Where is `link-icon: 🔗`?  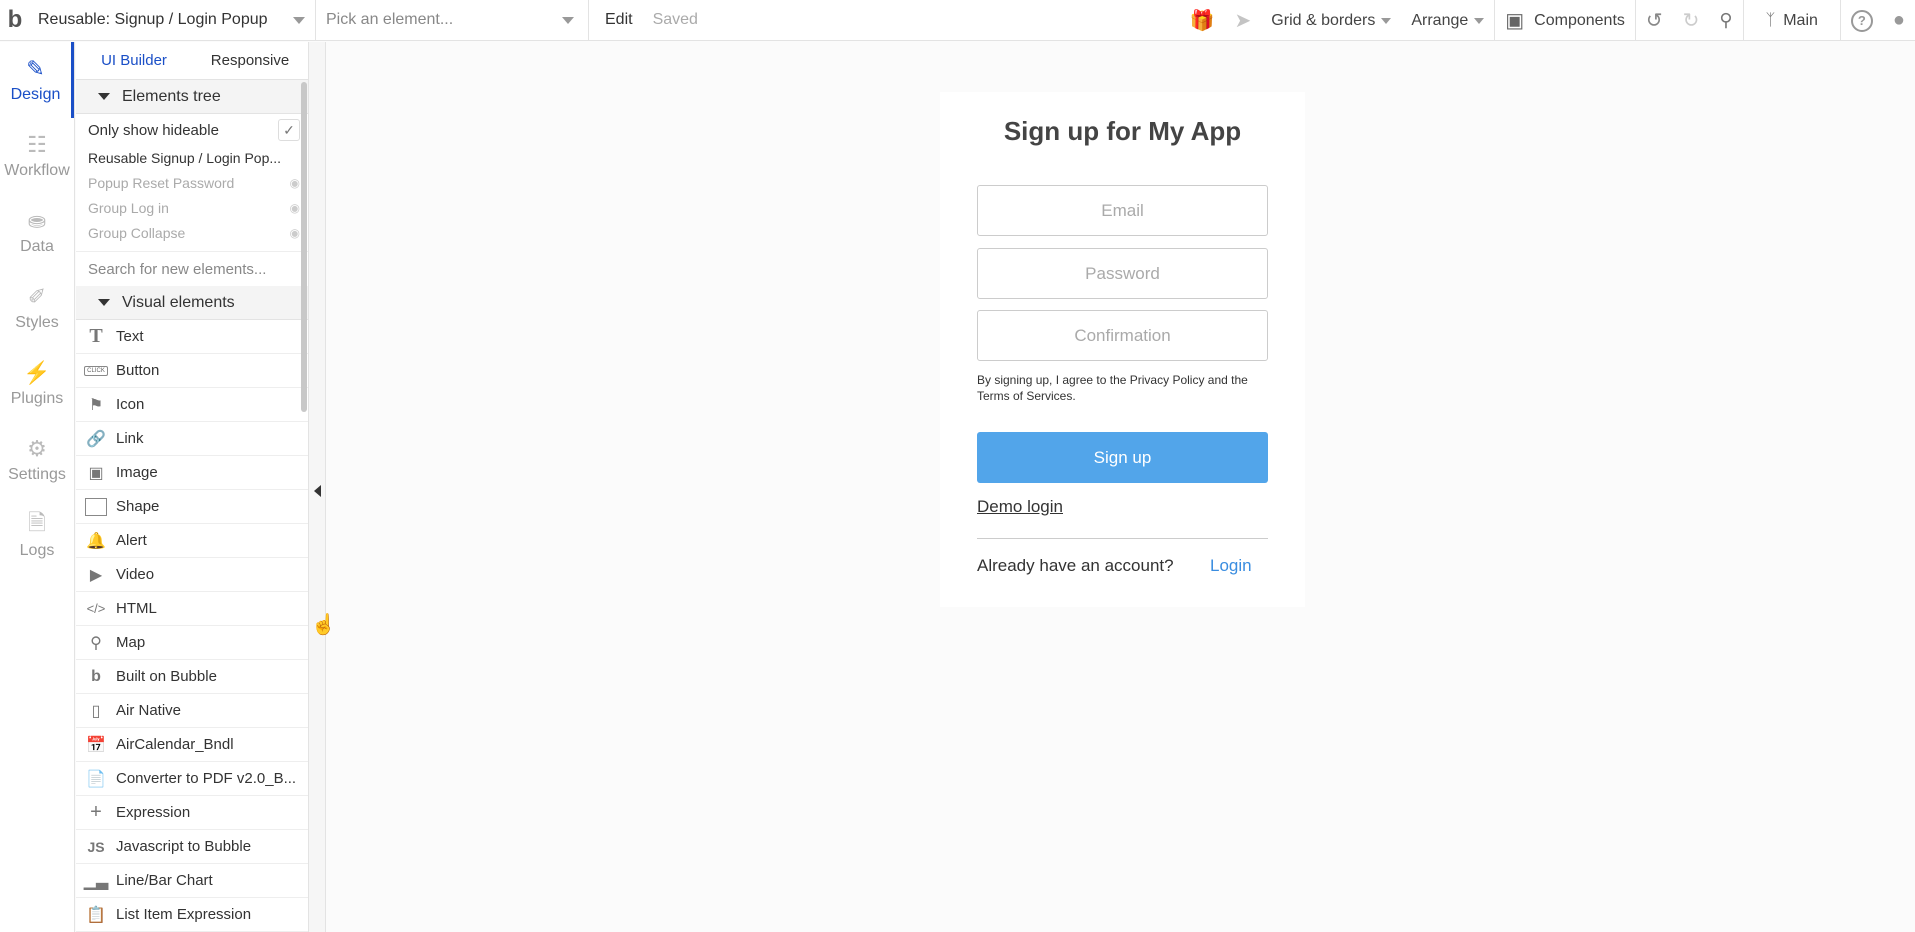
link-icon: 🔗 is located at coordinates (96, 439).